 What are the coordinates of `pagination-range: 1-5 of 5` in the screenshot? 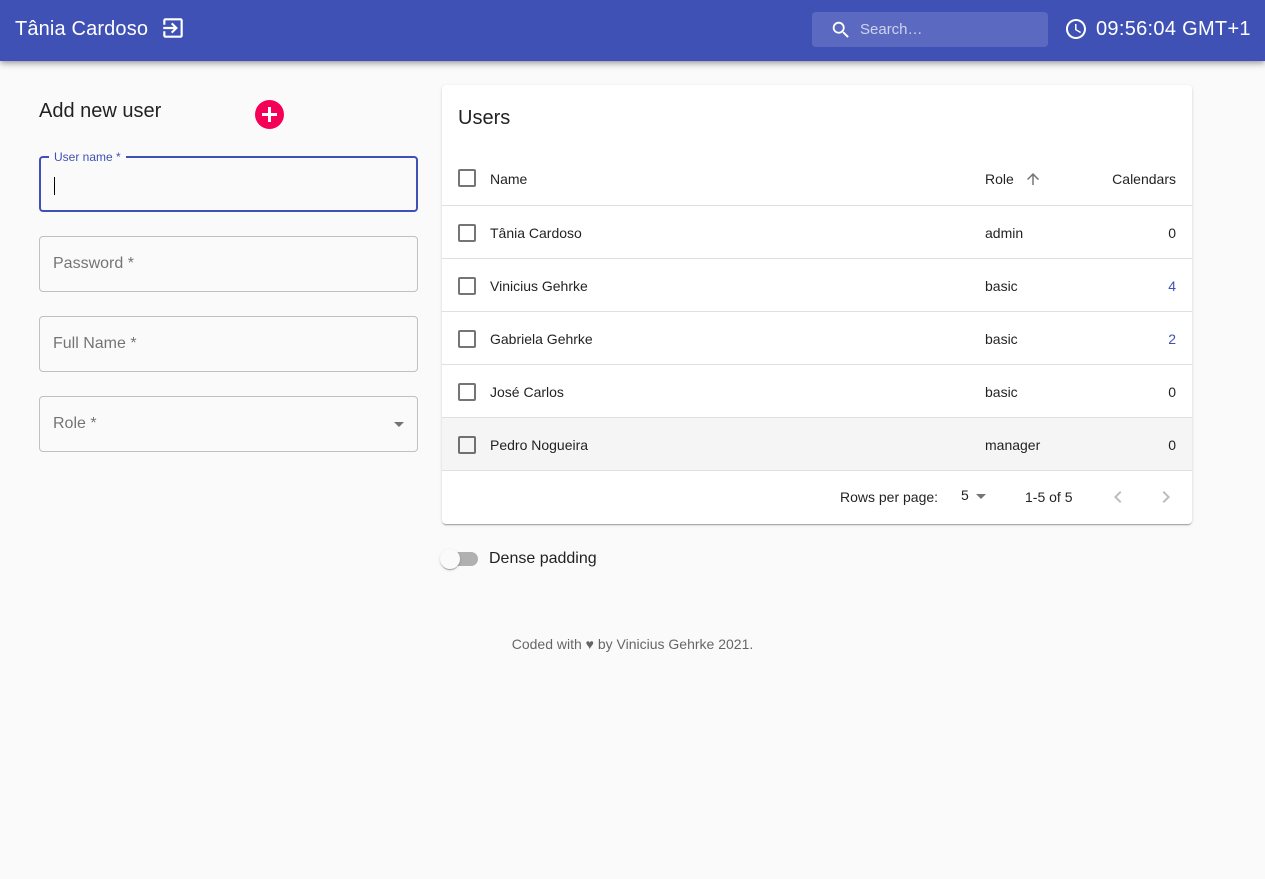 It's located at (1049, 497).